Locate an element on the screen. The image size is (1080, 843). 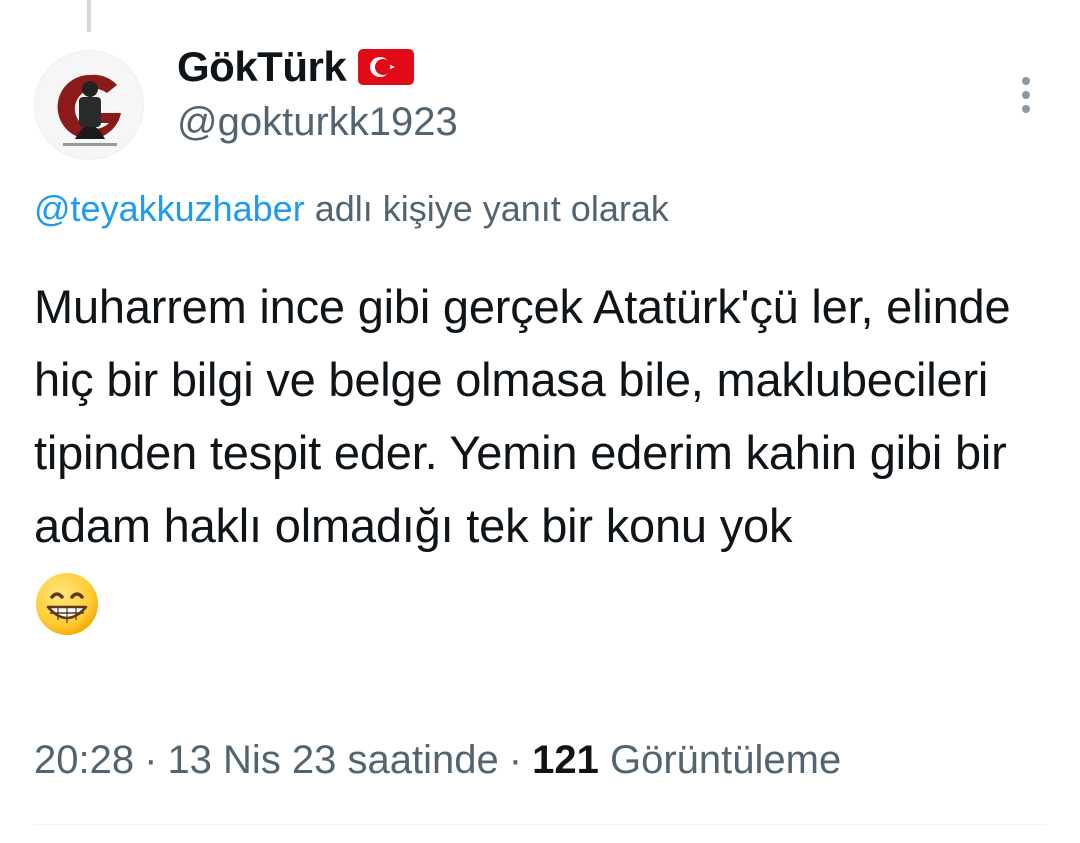
more-vertical-icon is located at coordinates (1026, 95).